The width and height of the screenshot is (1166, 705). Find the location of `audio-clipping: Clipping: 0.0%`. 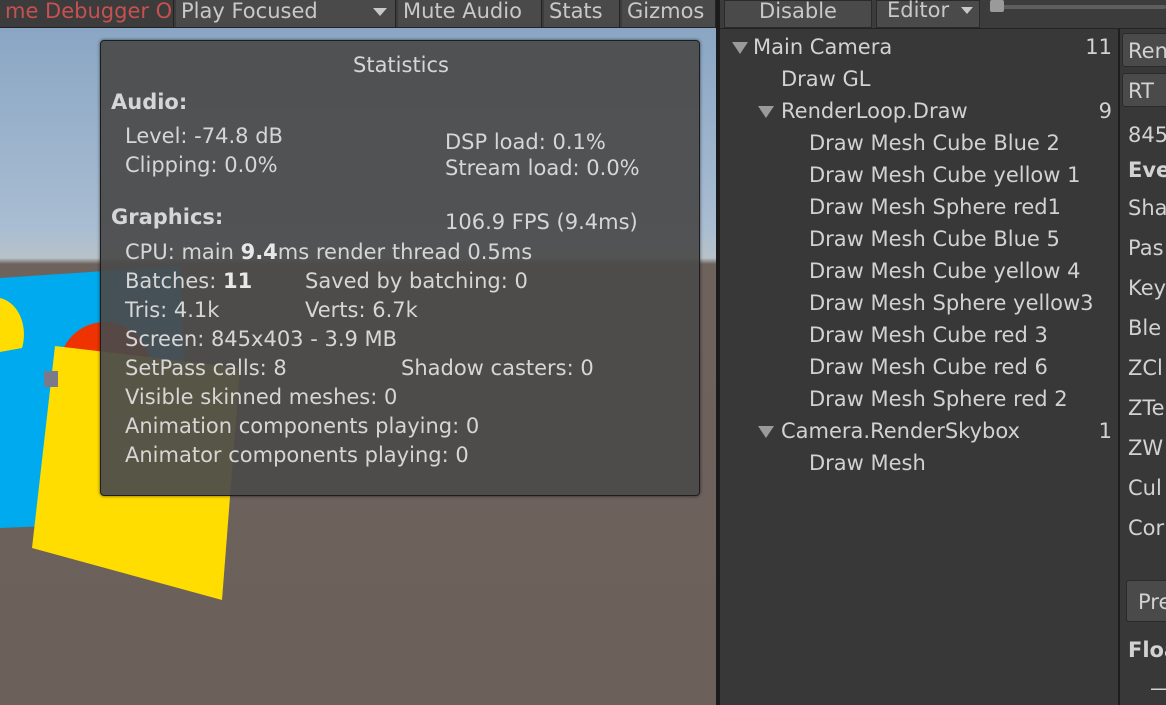

audio-clipping: Clipping: 0.0% is located at coordinates (201, 165).